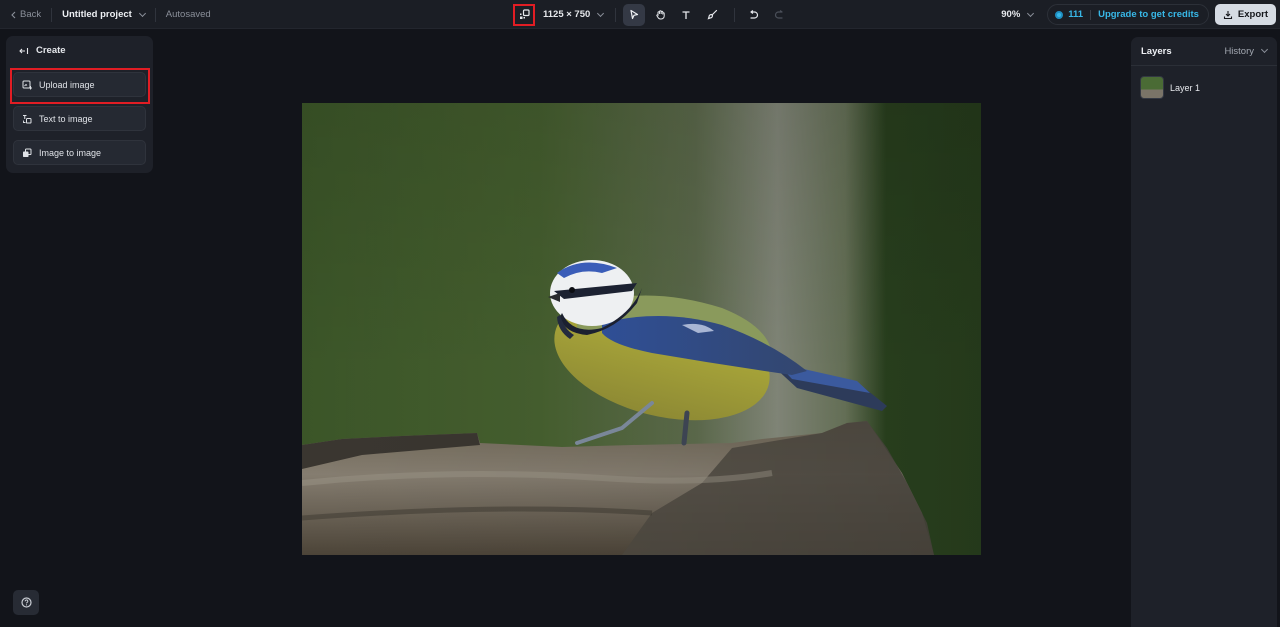 This screenshot has height=627, width=1280. I want to click on text-tool-button, so click(686, 15).